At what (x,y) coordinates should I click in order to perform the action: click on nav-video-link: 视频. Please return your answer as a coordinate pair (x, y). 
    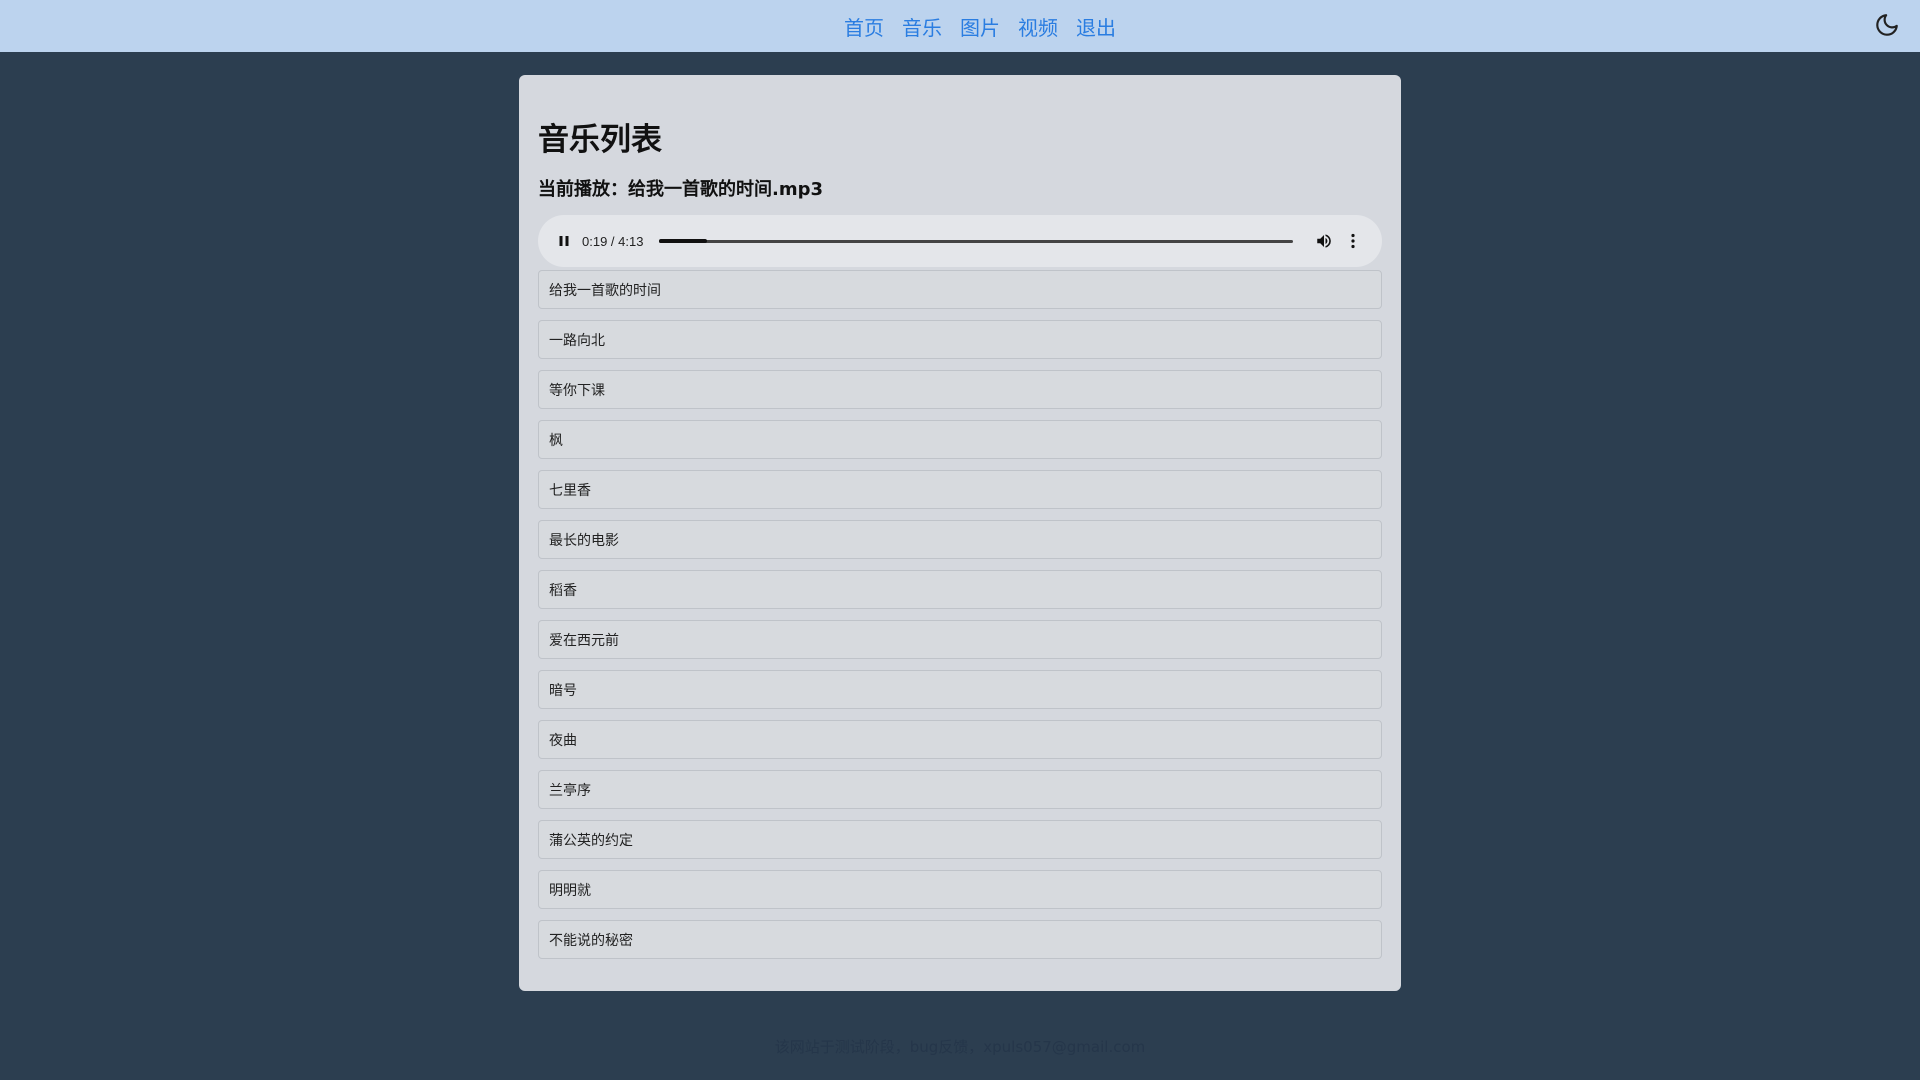
    Looking at the image, I should click on (1038, 26).